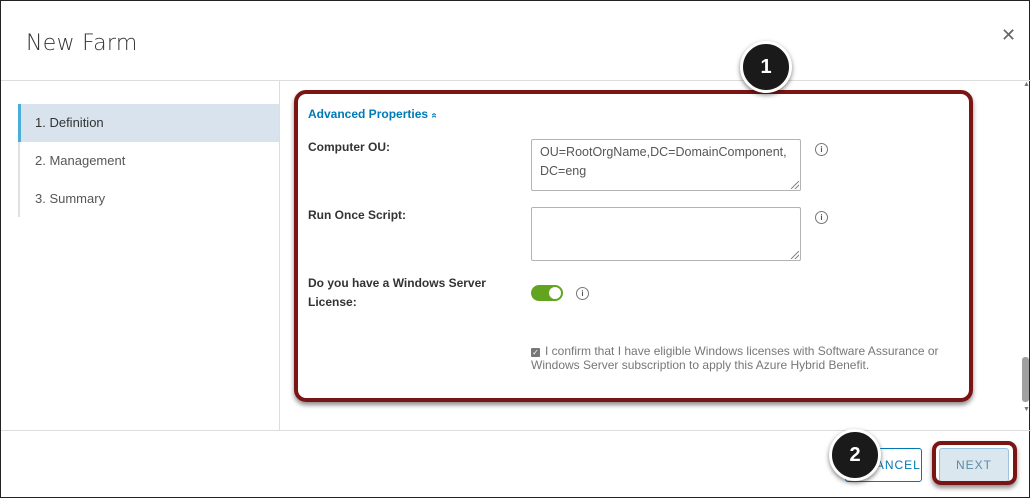 The height and width of the screenshot is (500, 1032). I want to click on sidebar-item-definition: 1. Definition, so click(148, 123).